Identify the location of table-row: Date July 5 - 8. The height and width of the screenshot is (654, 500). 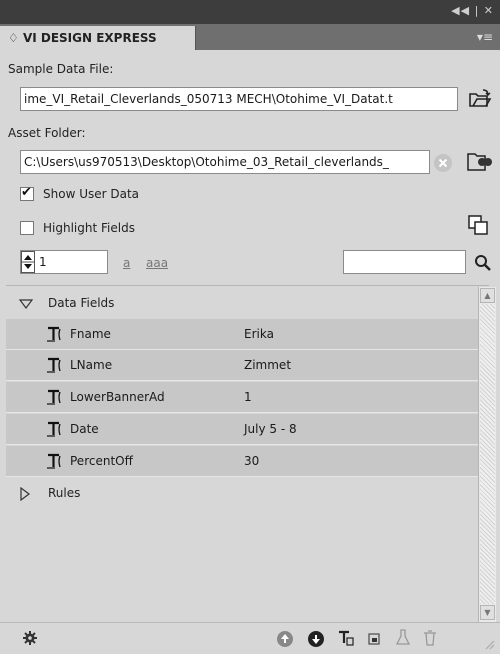
(242, 429).